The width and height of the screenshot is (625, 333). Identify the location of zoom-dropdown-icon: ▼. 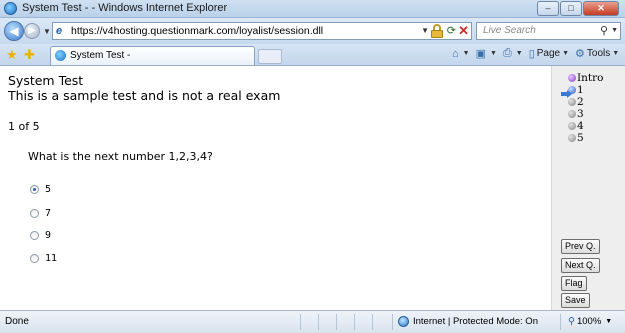
(609, 321).